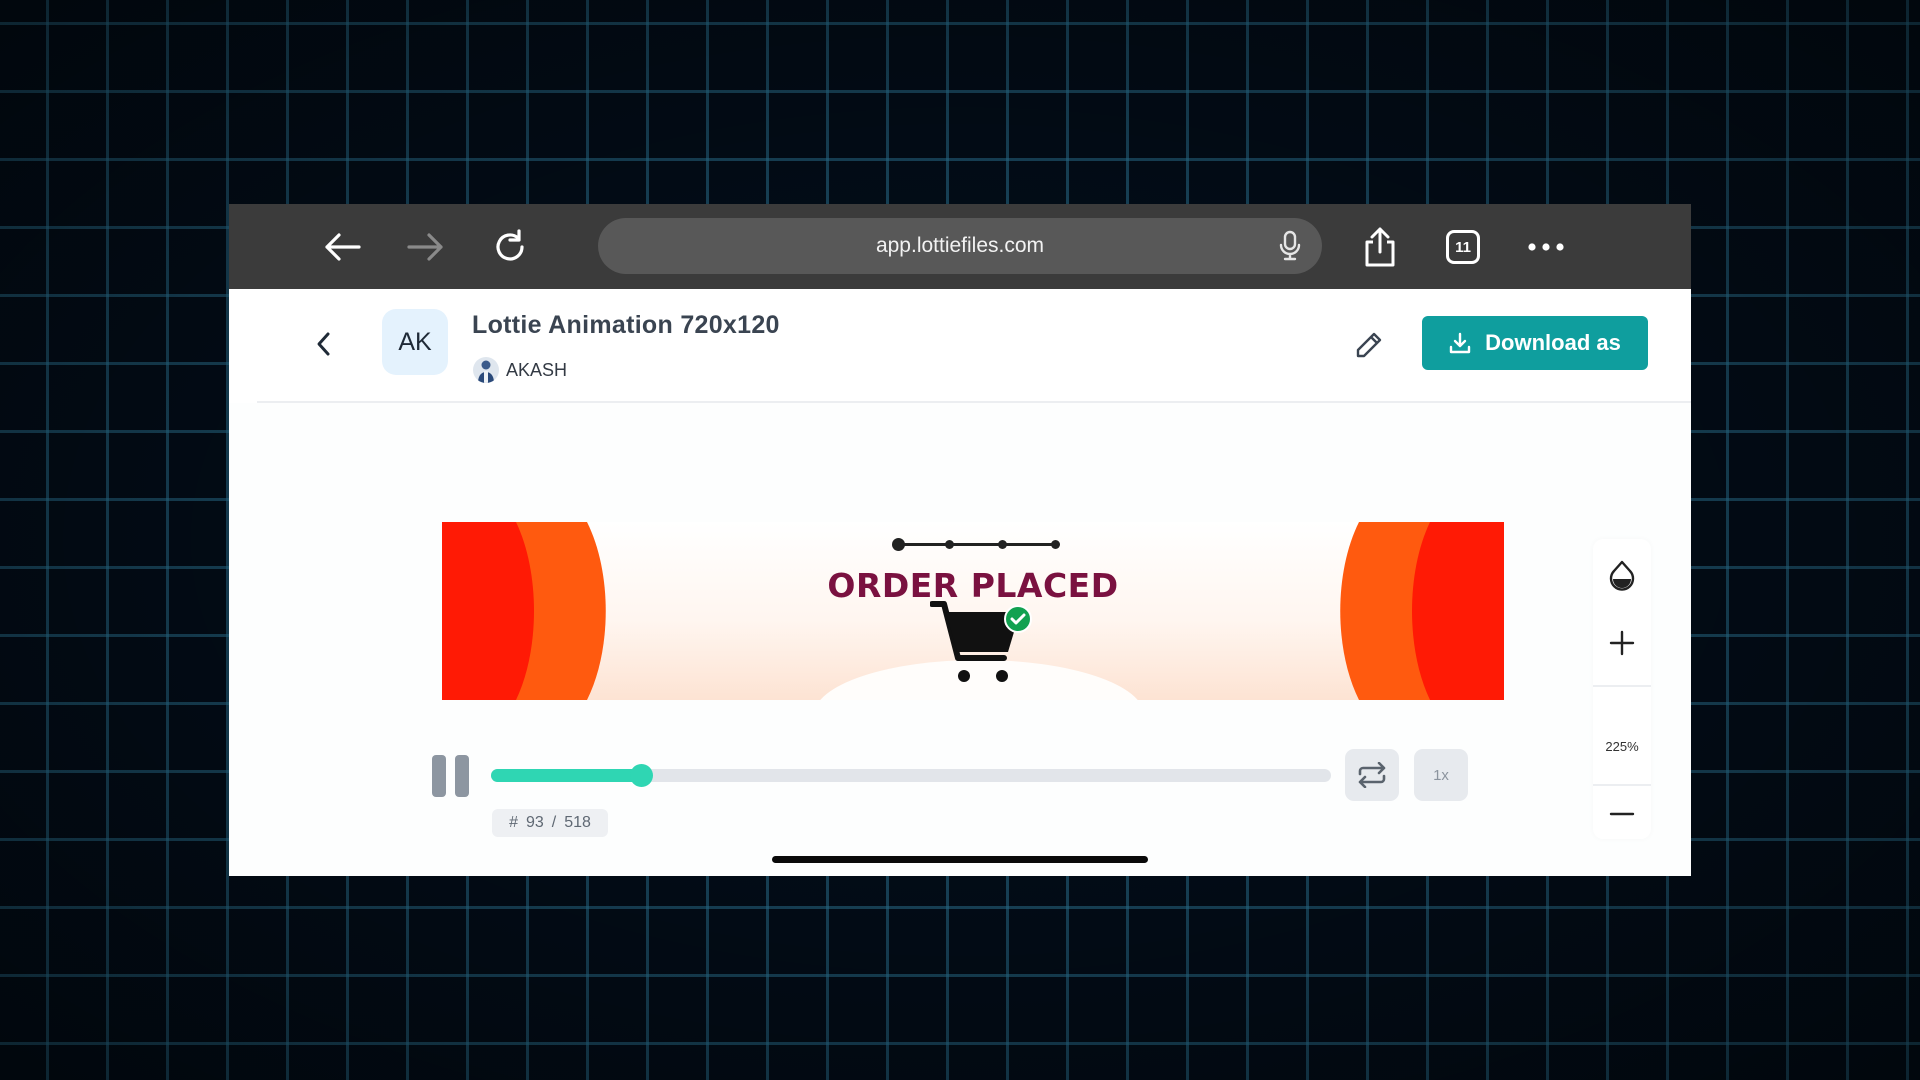 The width and height of the screenshot is (1920, 1080). What do you see at coordinates (975, 544) in the screenshot?
I see `progress-steps-line` at bounding box center [975, 544].